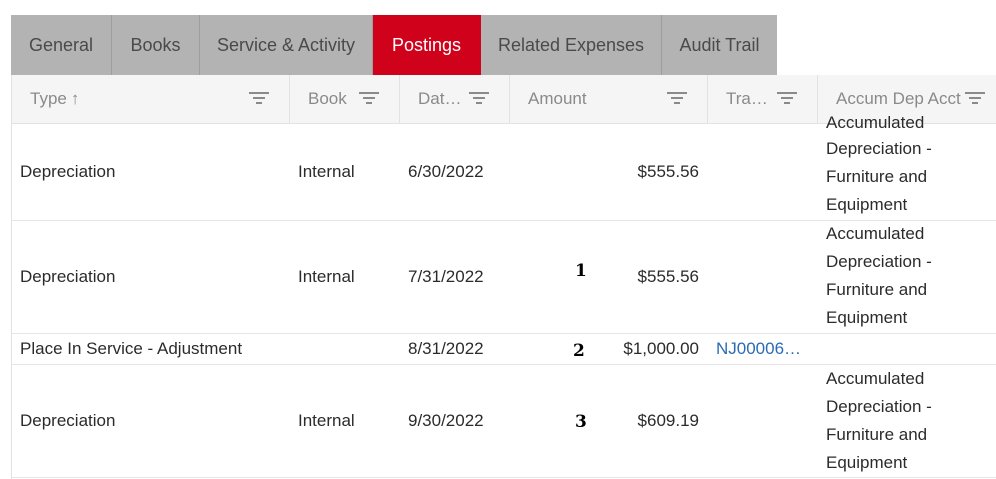 The image size is (996, 479). Describe the element at coordinates (661, 348) in the screenshot. I see `cell-amount: $1,000.00` at that location.